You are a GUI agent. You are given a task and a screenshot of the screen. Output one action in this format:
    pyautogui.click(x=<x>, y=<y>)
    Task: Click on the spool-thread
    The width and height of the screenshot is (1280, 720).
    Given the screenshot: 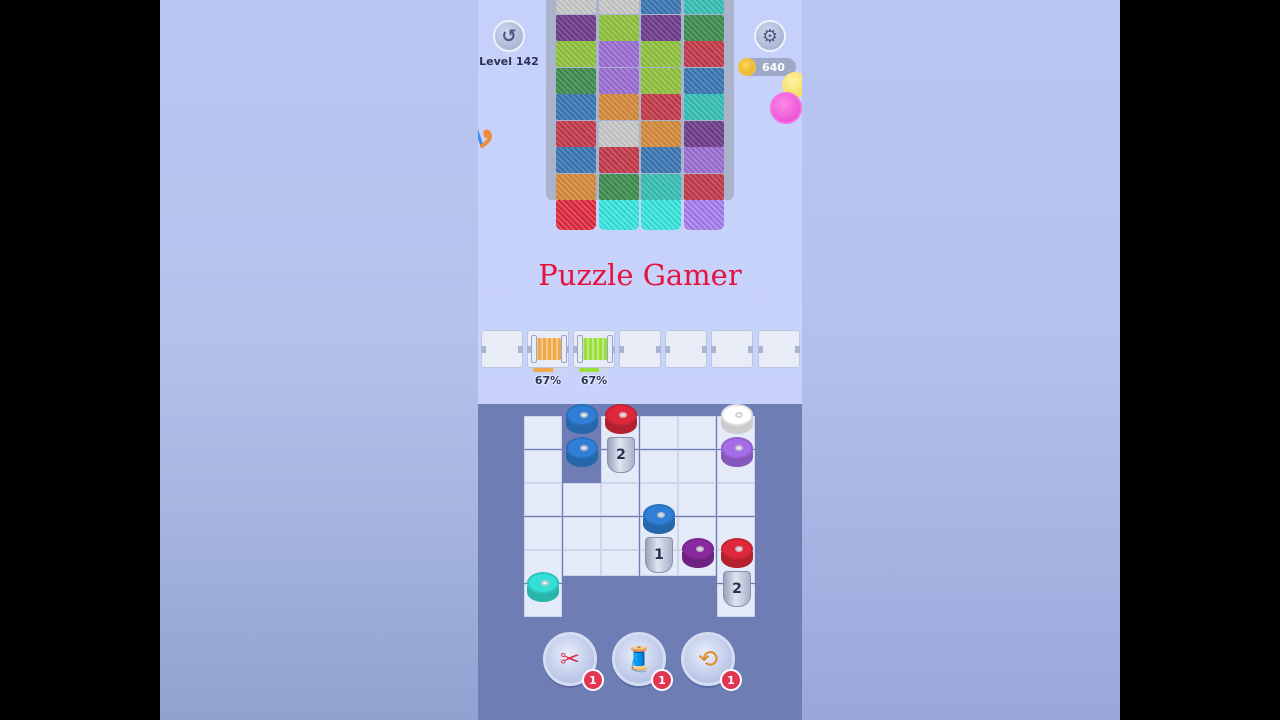 What is the action you would take?
    pyautogui.click(x=549, y=349)
    